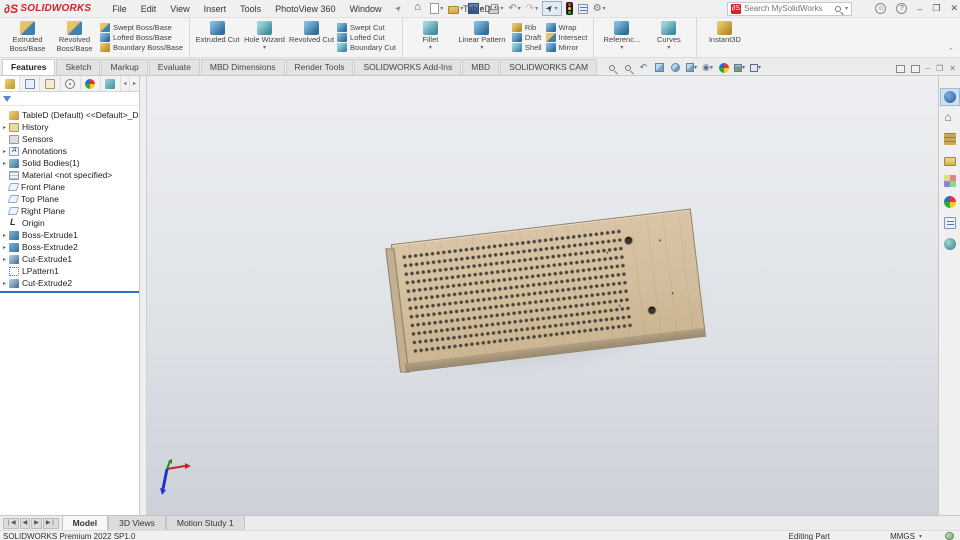 Image resolution: width=960 pixels, height=540 pixels. What do you see at coordinates (111, 83) in the screenshot?
I see `cam-manager-tab` at bounding box center [111, 83].